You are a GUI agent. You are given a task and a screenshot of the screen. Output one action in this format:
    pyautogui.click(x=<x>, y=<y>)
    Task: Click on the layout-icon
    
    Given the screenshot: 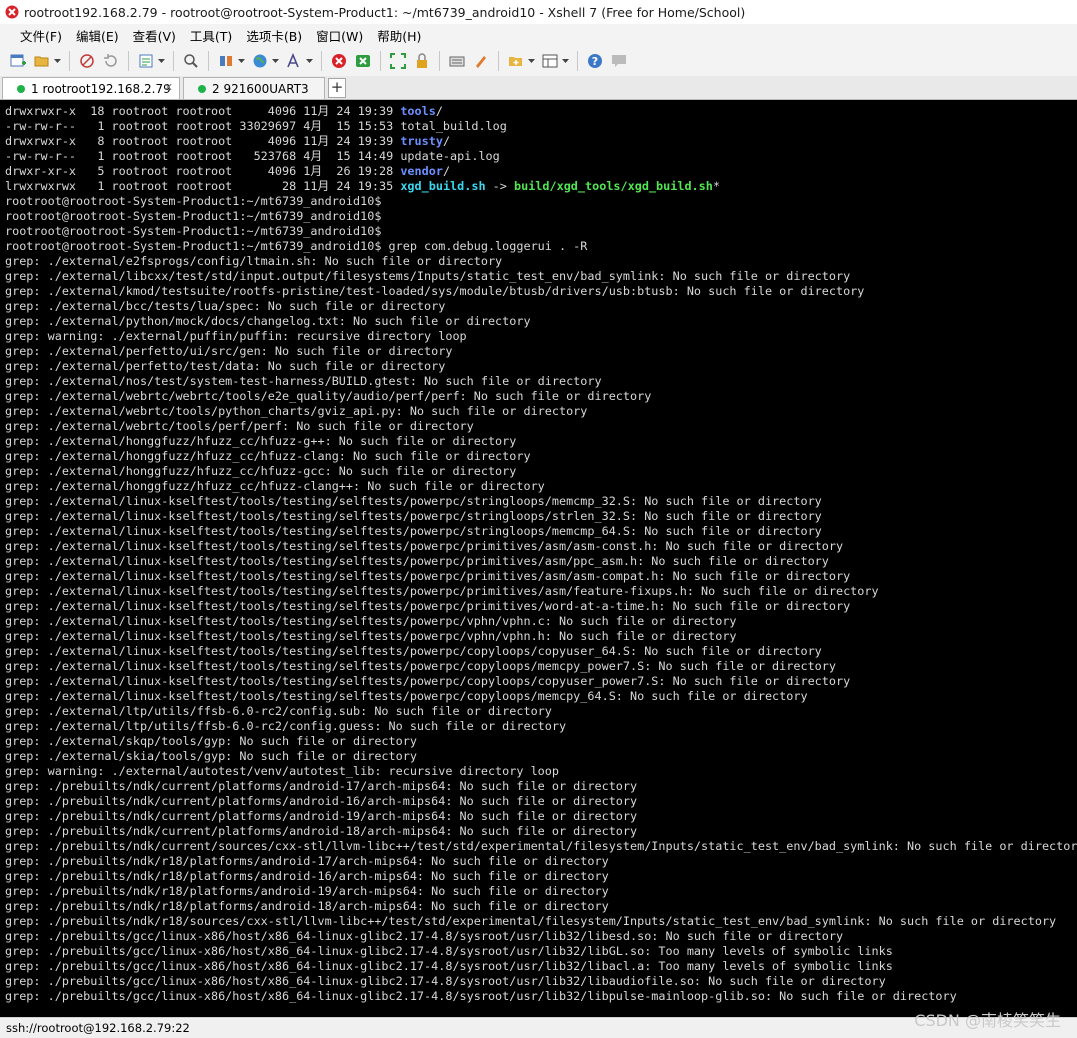 What is the action you would take?
    pyautogui.click(x=550, y=61)
    